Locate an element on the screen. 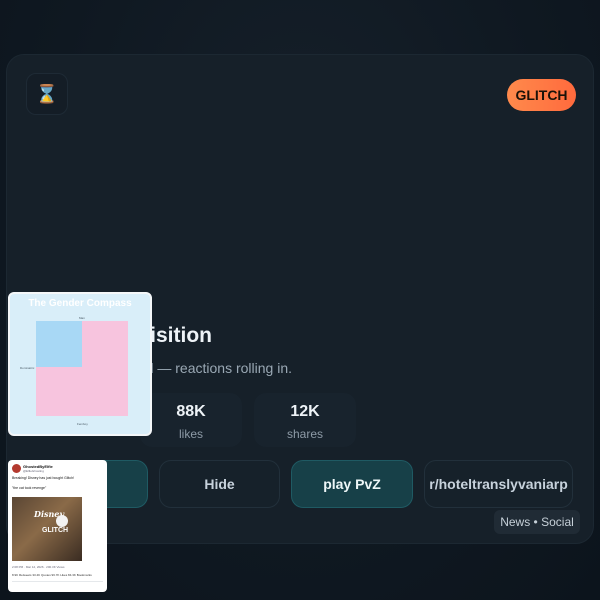 This screenshot has width=600, height=600. tweet-quote: "the cat took revenge" is located at coordinates (29, 488).